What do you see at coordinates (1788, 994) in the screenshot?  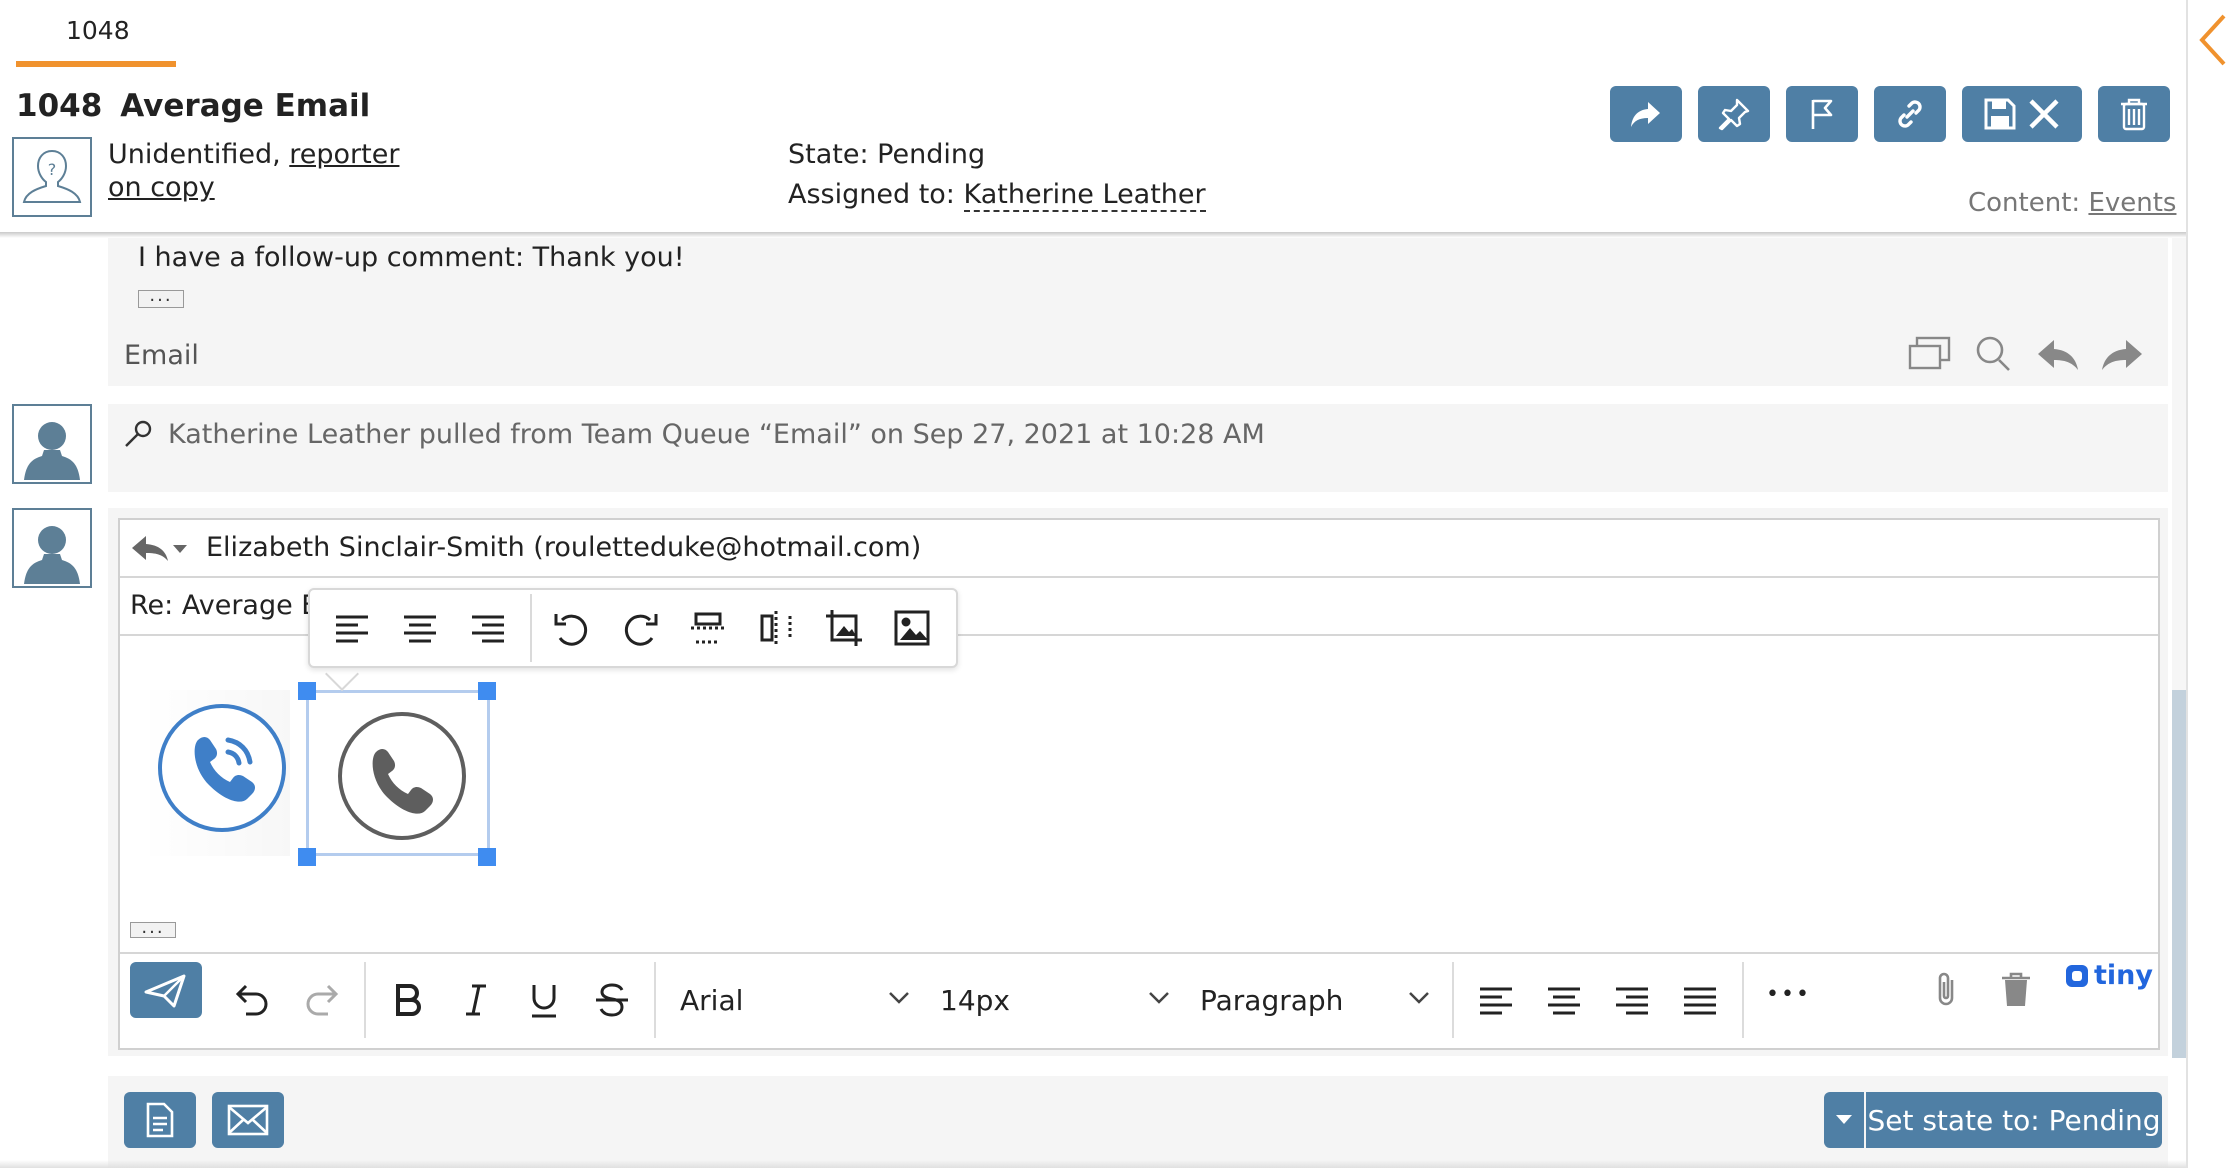 I see `more-options-button: •••` at bounding box center [1788, 994].